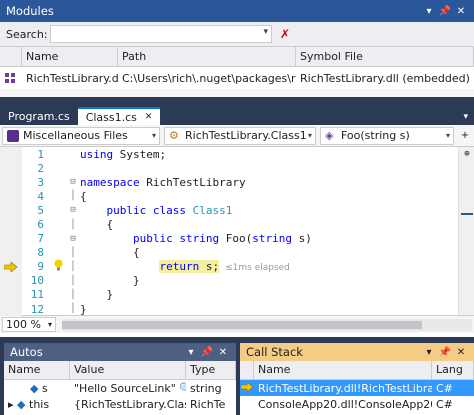 The image size is (474, 415). I want to click on clear-search-icon: ✗, so click(288, 34).